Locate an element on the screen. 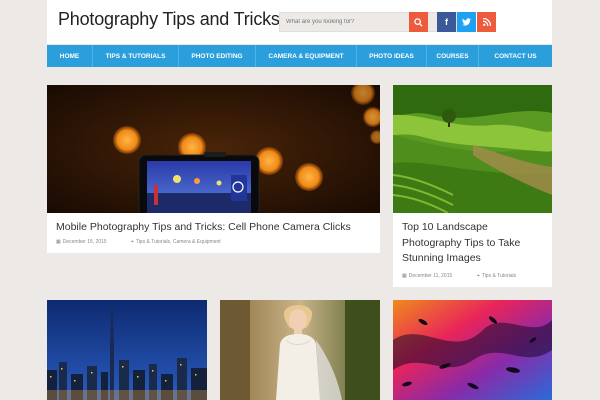 The height and width of the screenshot is (400, 600). search-input is located at coordinates (369, 22).